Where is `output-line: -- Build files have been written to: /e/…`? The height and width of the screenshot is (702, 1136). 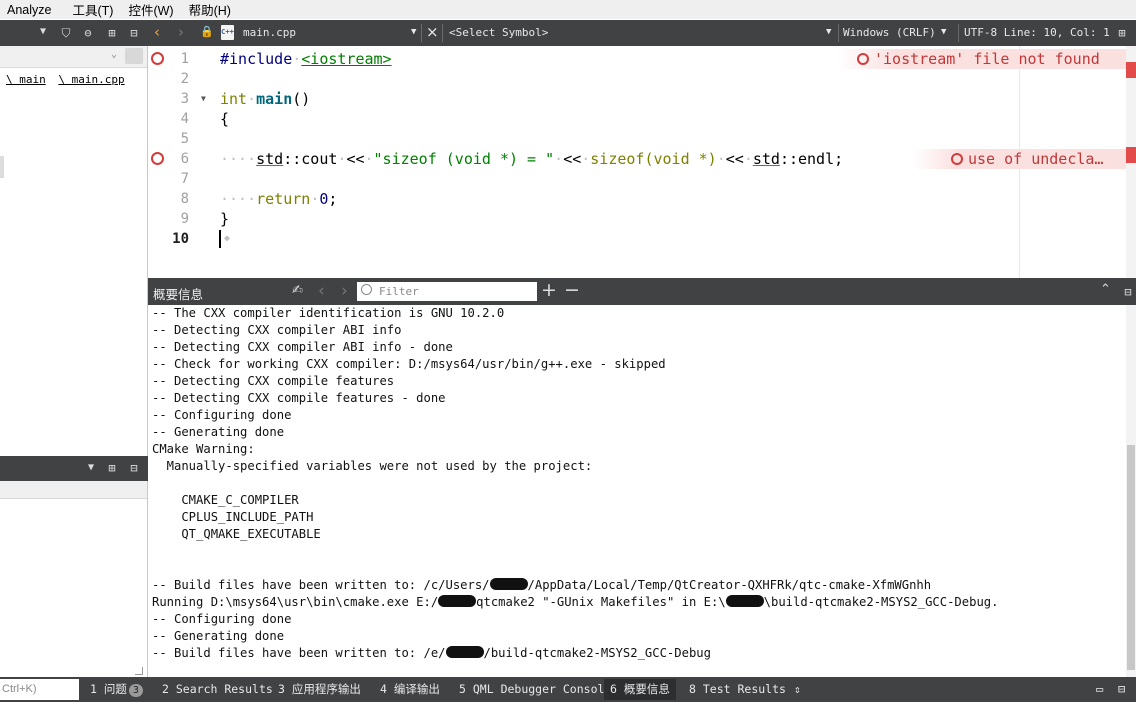 output-line: -- Build files have been written to: /e/… is located at coordinates (431, 653).